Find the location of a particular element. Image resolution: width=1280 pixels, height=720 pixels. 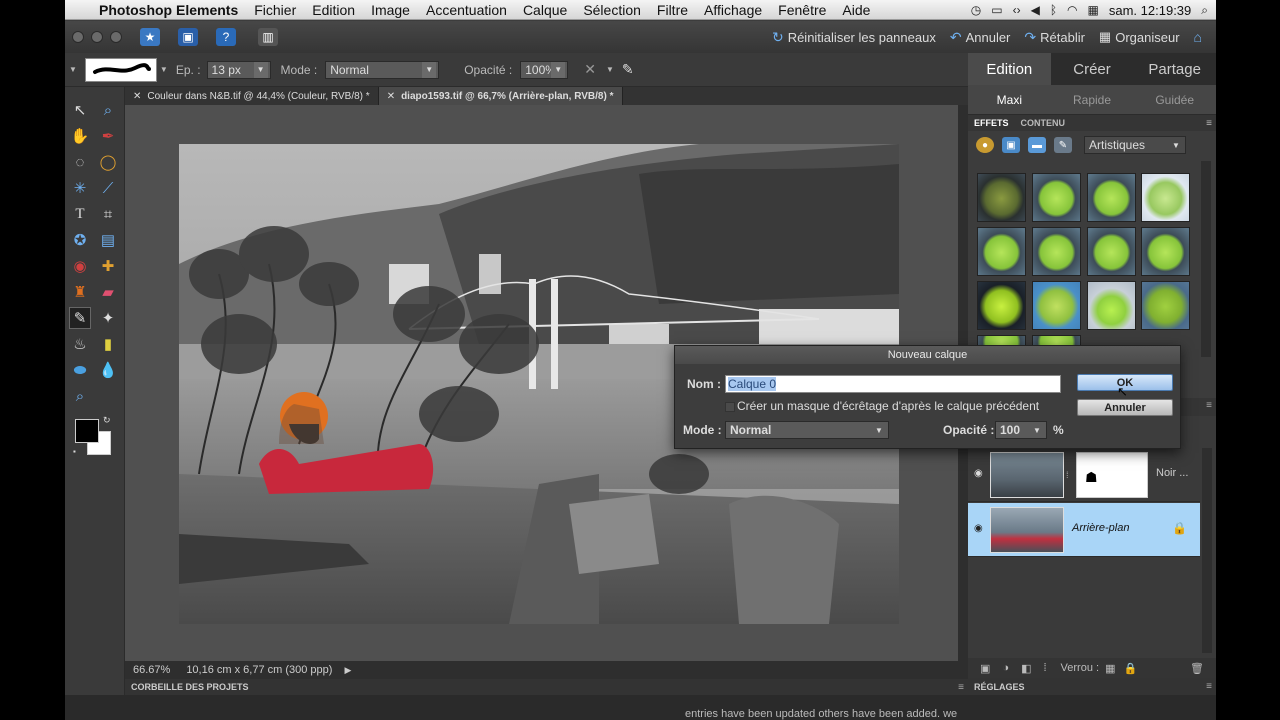

help-icon: ? is located at coordinates (226, 37).